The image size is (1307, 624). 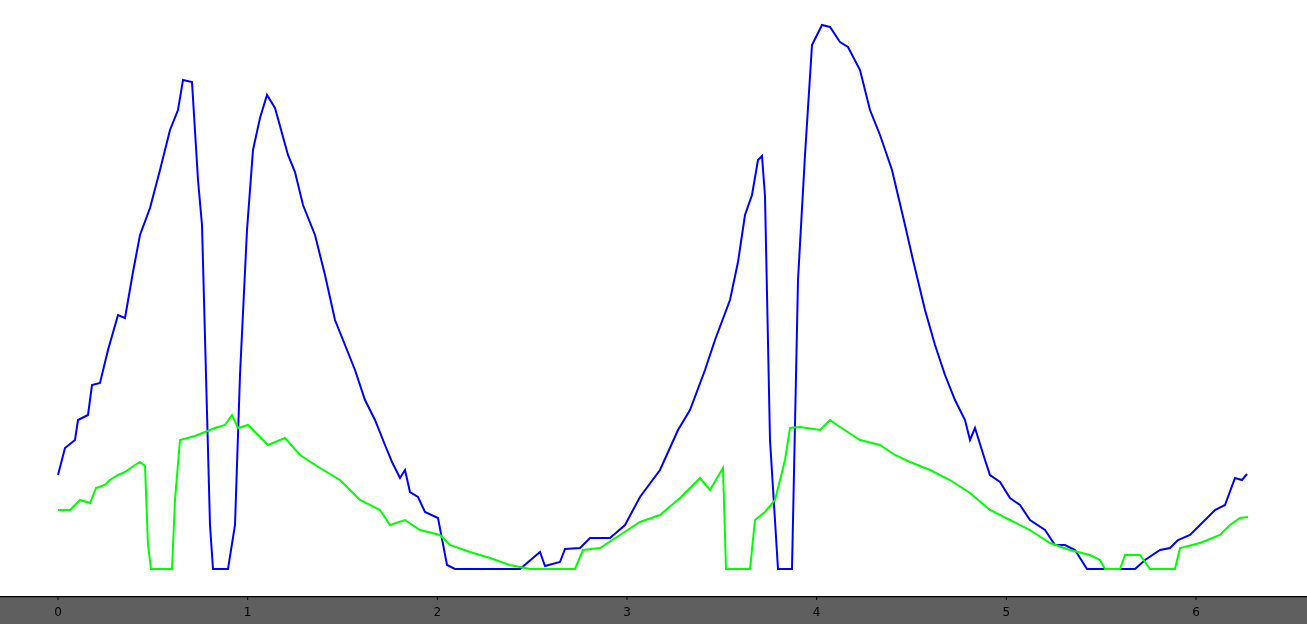 I want to click on x-tick-label: 2, so click(x=437, y=612).